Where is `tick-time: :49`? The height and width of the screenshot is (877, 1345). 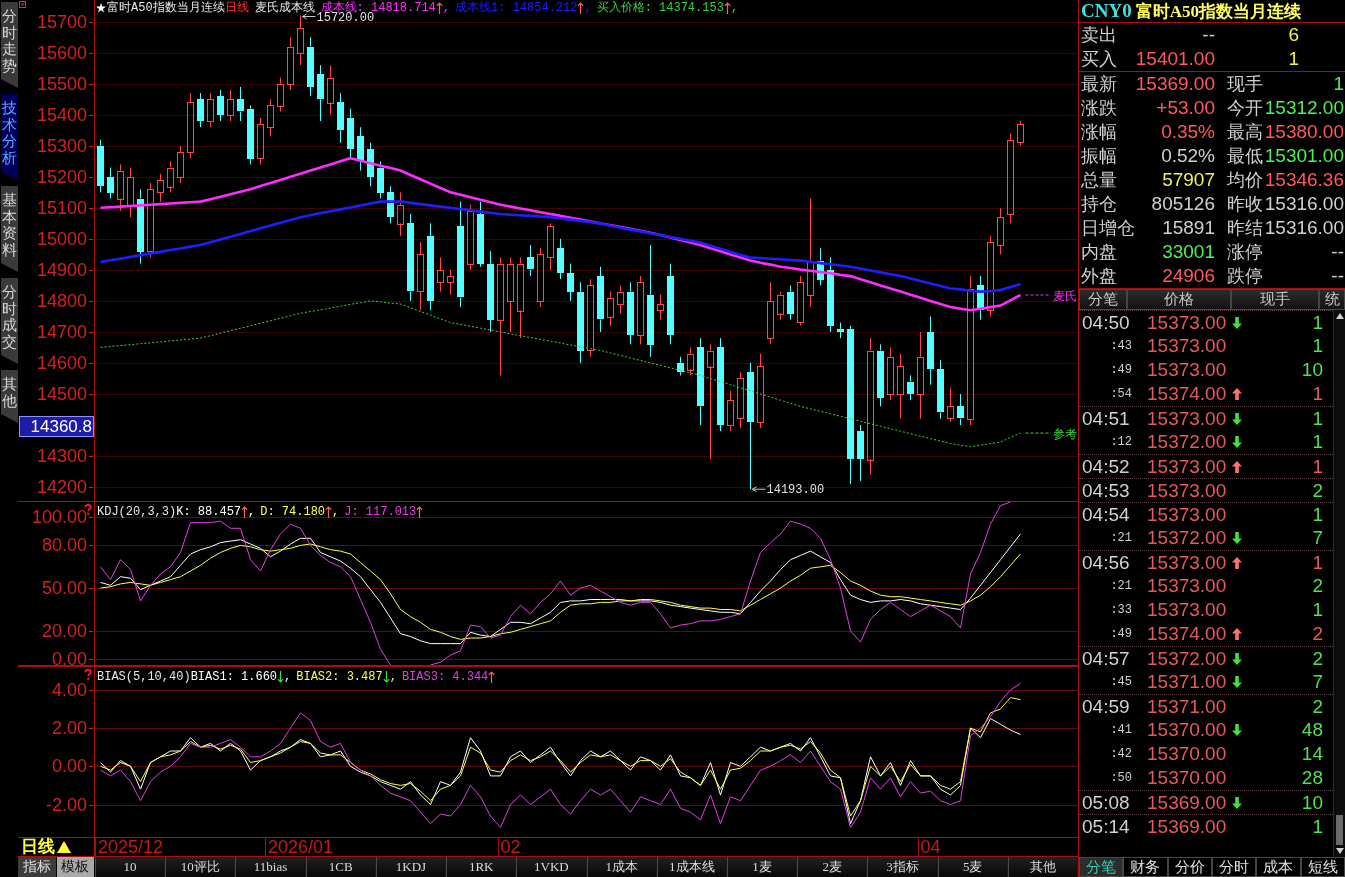
tick-time: :49 is located at coordinates (1121, 370).